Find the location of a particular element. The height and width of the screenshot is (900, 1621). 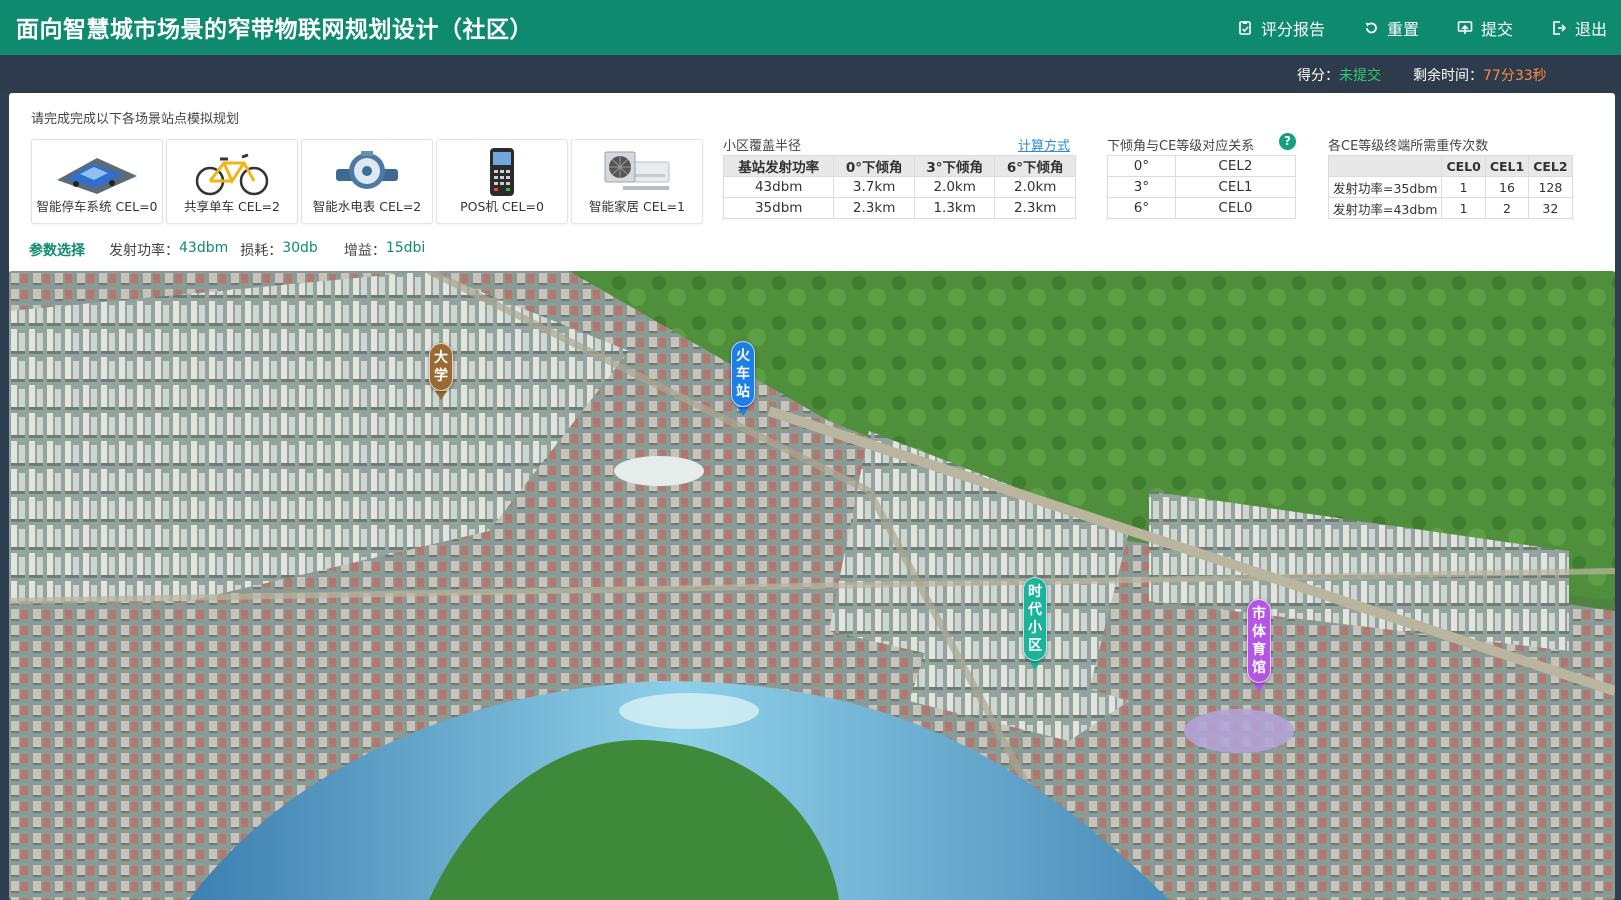

table-header-cell: CEL1 is located at coordinates (1507, 166).